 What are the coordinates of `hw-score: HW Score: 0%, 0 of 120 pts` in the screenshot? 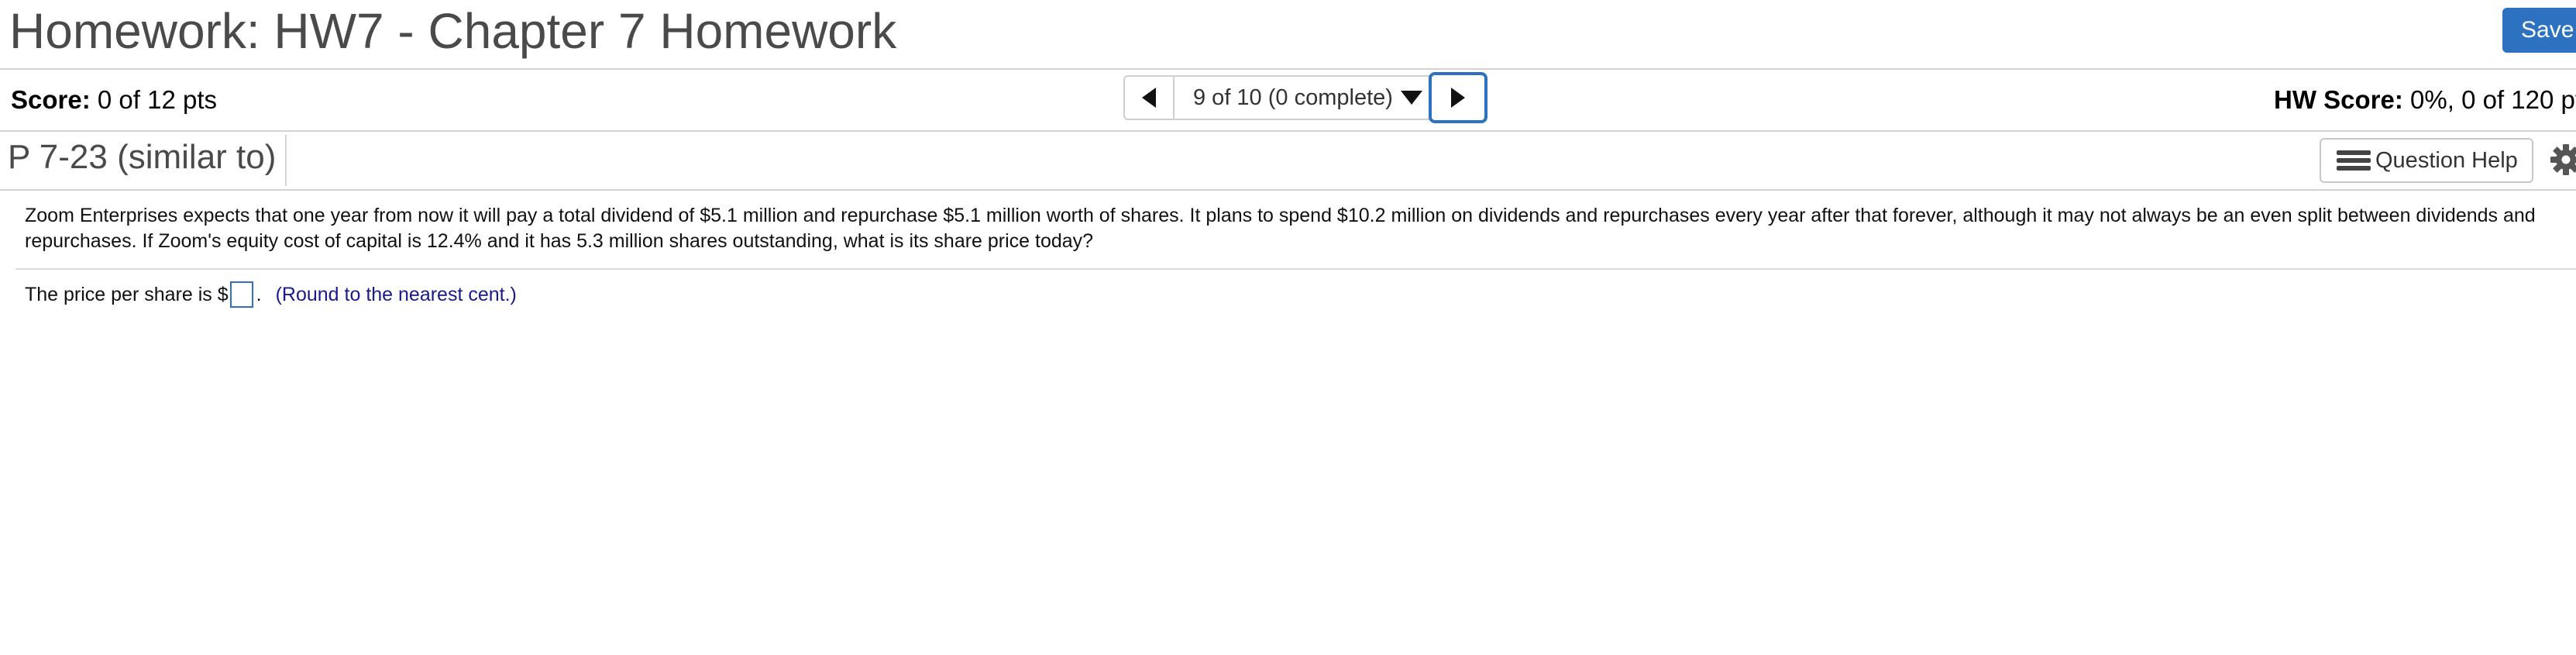 It's located at (2425, 100).